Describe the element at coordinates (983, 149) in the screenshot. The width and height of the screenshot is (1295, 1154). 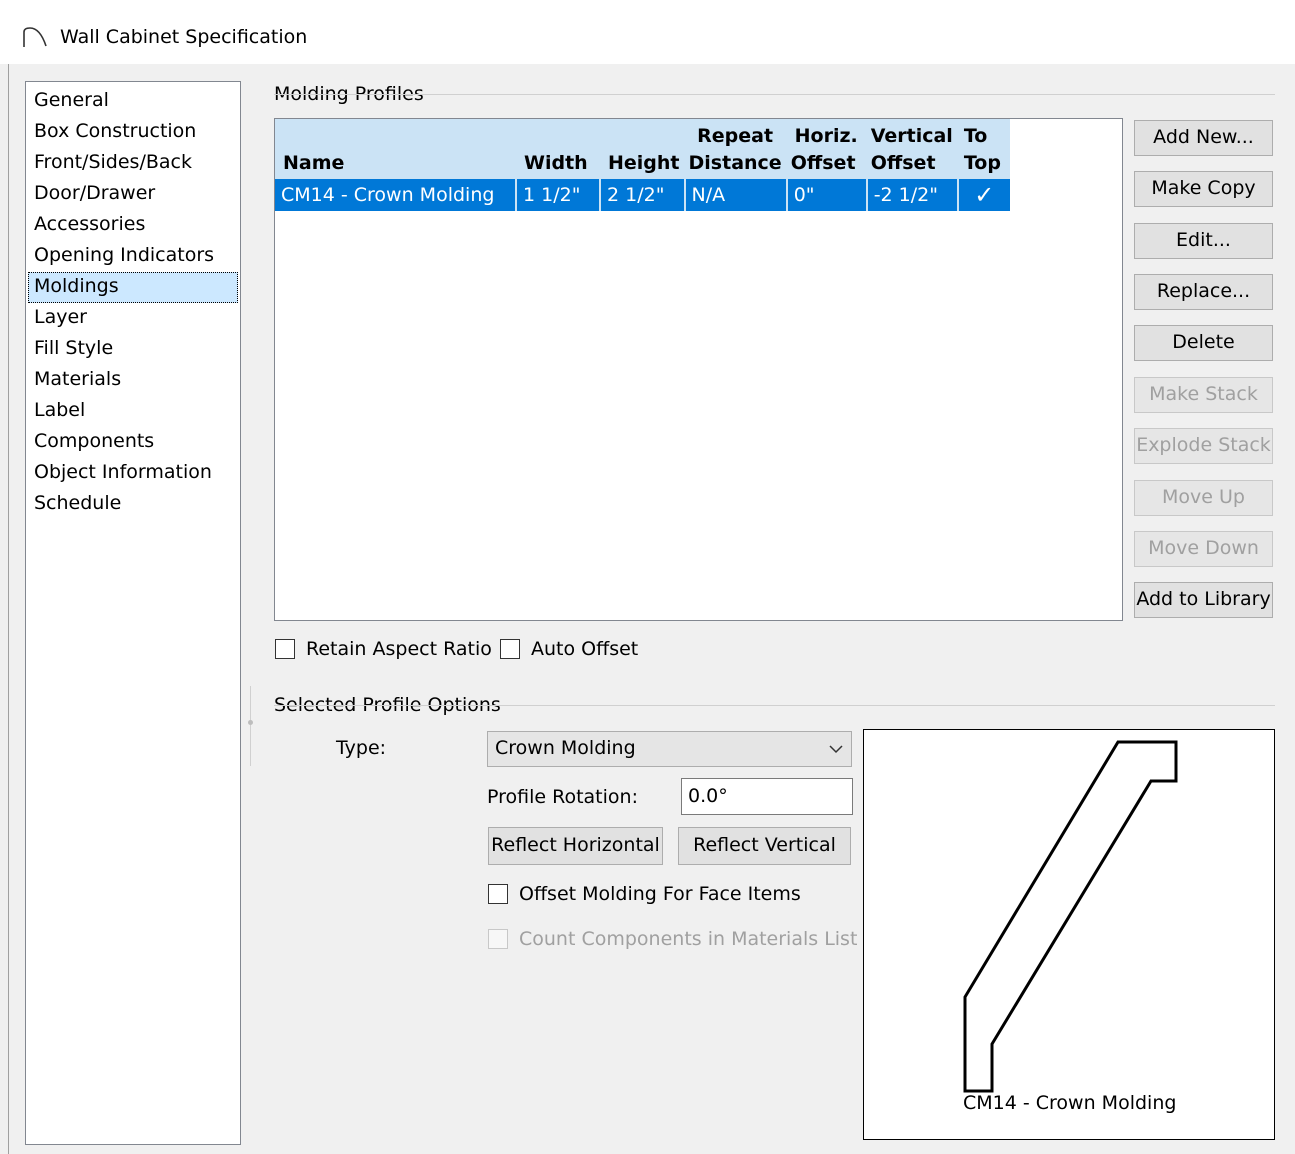
I see `column-header-to-top: To Top` at that location.